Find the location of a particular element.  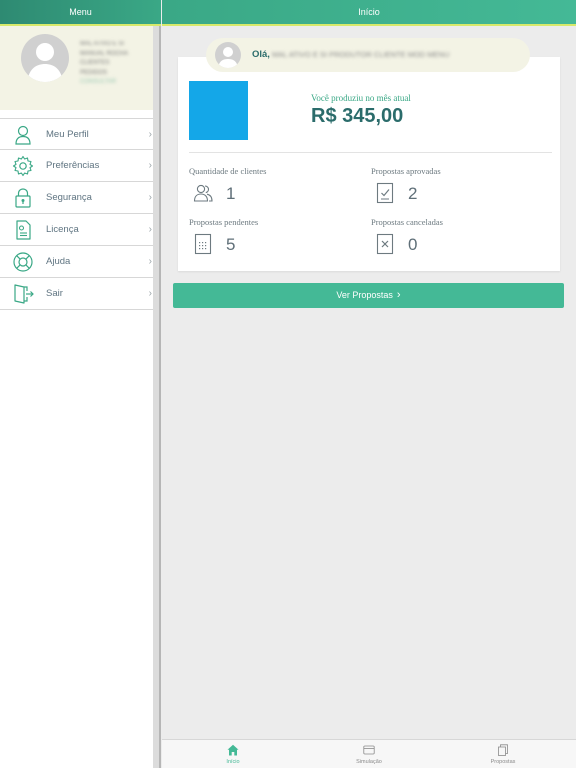

menu-header: Menu is located at coordinates (80, 13).